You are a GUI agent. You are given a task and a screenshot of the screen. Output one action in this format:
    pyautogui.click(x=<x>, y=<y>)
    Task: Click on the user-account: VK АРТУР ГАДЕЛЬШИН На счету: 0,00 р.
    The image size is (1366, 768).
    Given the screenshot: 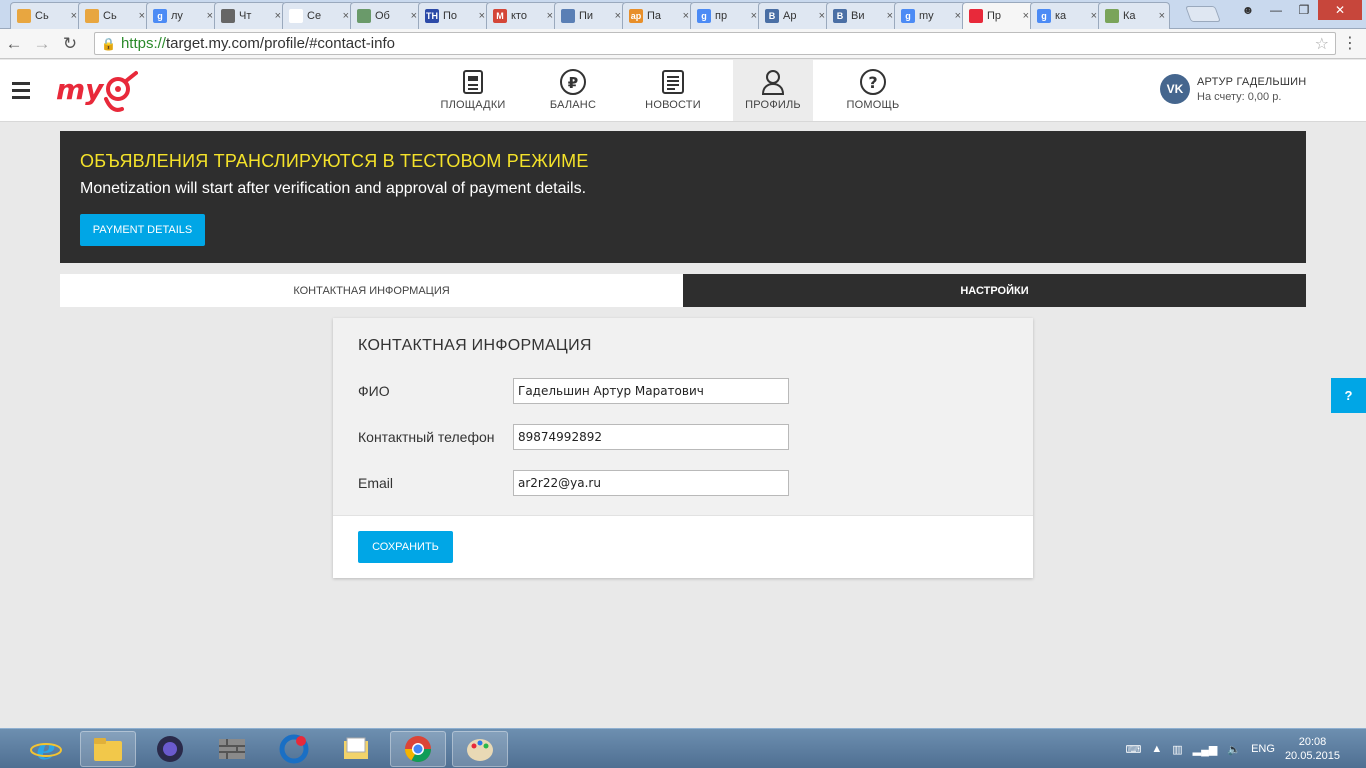 What is the action you would take?
    pyautogui.click(x=1233, y=89)
    